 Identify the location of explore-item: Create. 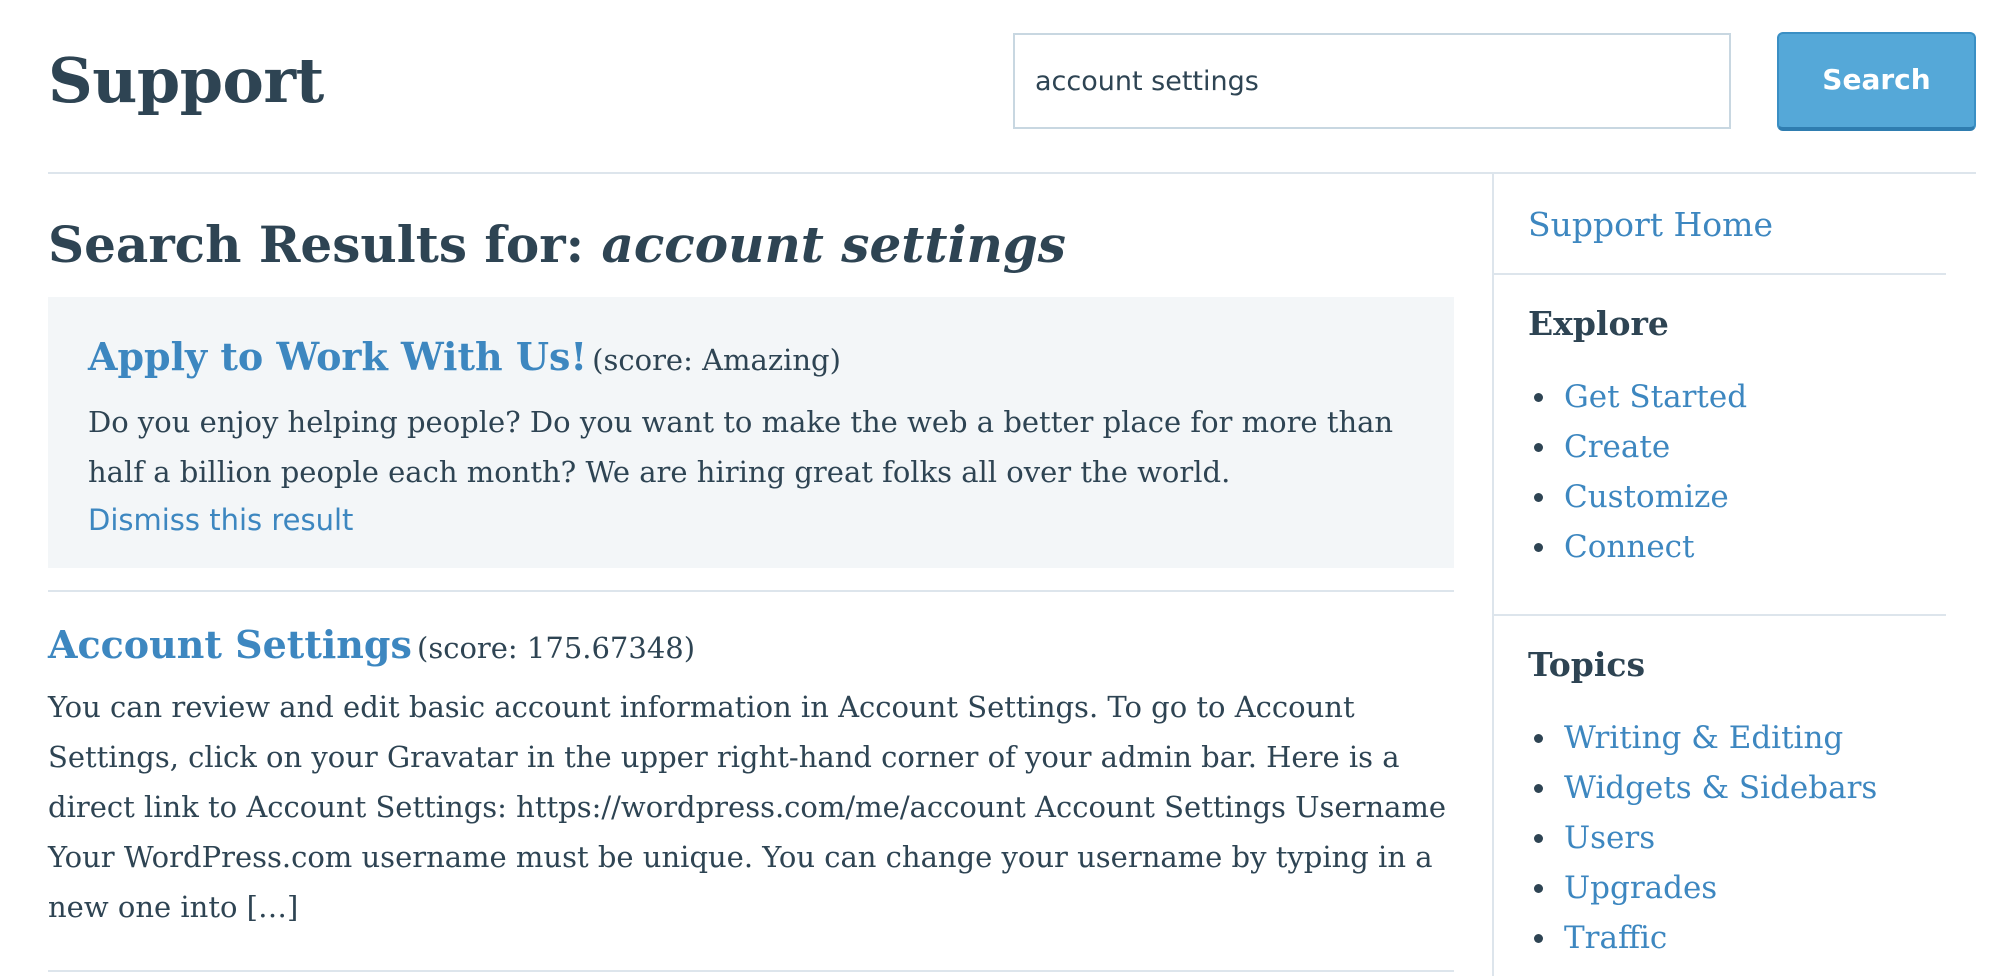
(1637, 447).